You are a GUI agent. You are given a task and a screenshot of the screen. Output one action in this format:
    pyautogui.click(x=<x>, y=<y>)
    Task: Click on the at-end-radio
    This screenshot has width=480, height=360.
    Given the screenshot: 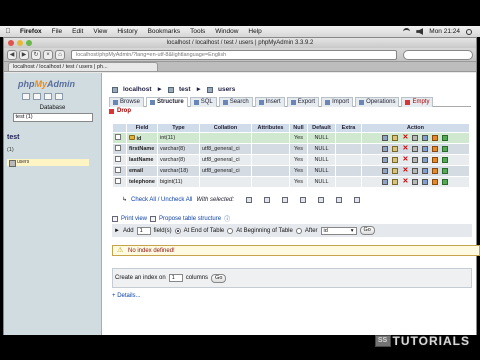 What is the action you would take?
    pyautogui.click(x=177, y=230)
    